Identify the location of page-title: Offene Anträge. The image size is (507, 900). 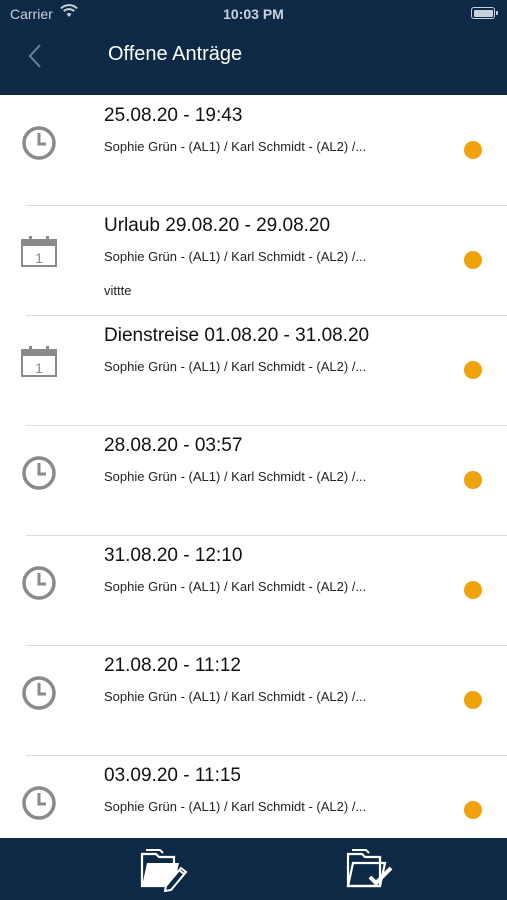
(175, 54).